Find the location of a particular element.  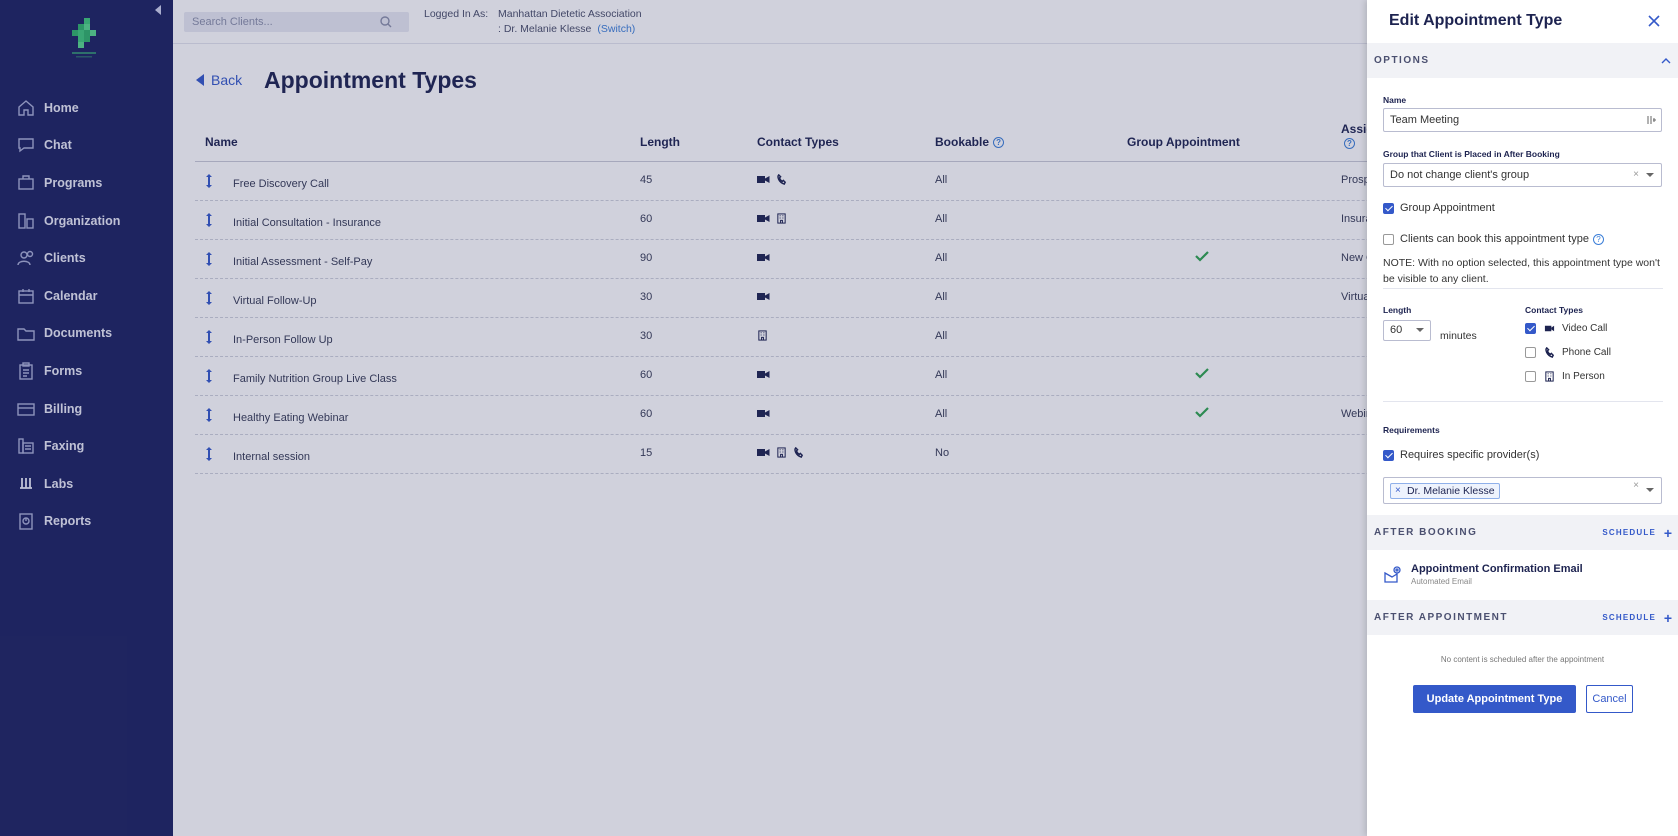

cancel-button: Cancel is located at coordinates (1609, 699).